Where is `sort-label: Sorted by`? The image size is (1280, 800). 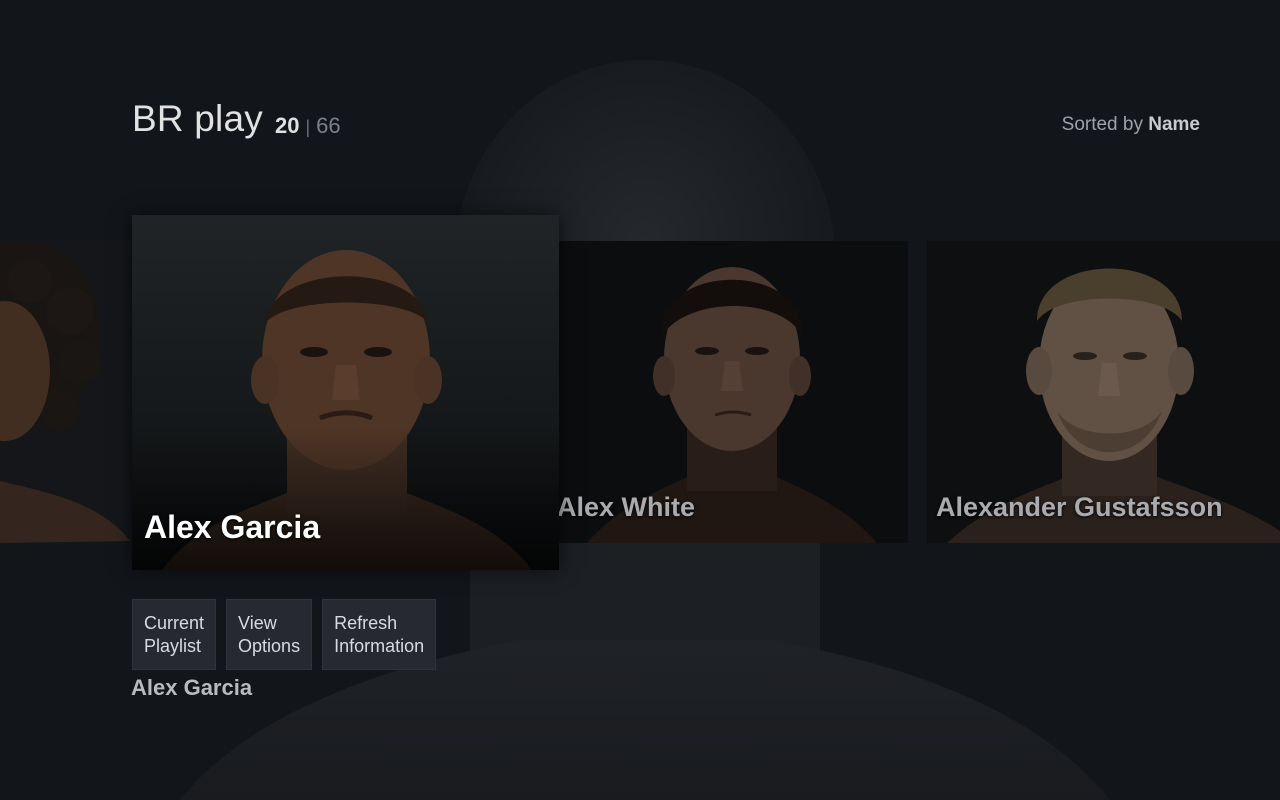 sort-label: Sorted by is located at coordinates (1102, 124).